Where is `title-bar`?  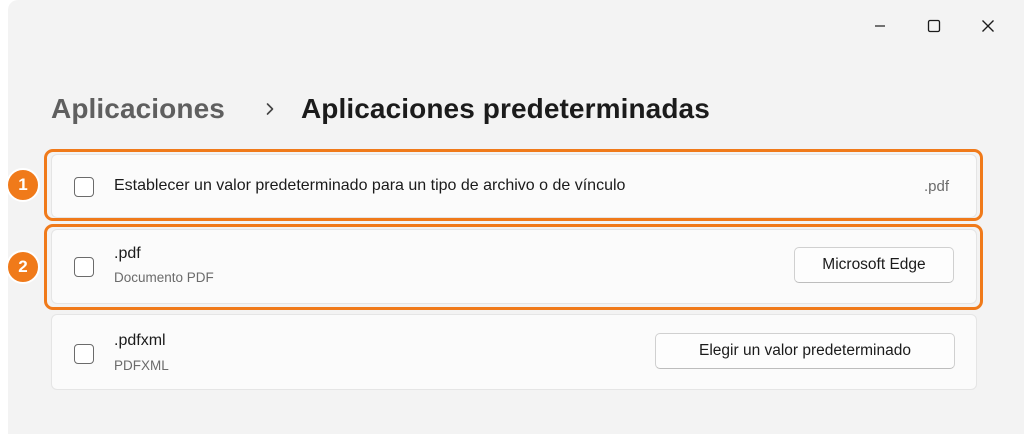 title-bar is located at coordinates (516, 26).